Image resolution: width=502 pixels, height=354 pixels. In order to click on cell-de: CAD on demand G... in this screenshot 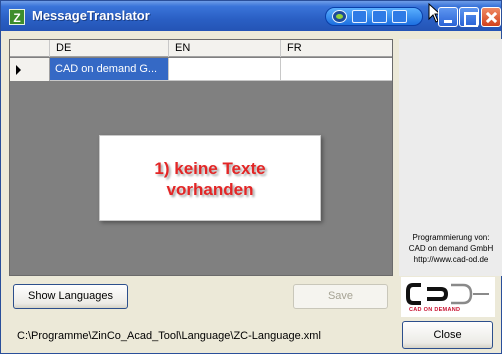, I will do `click(109, 69)`.